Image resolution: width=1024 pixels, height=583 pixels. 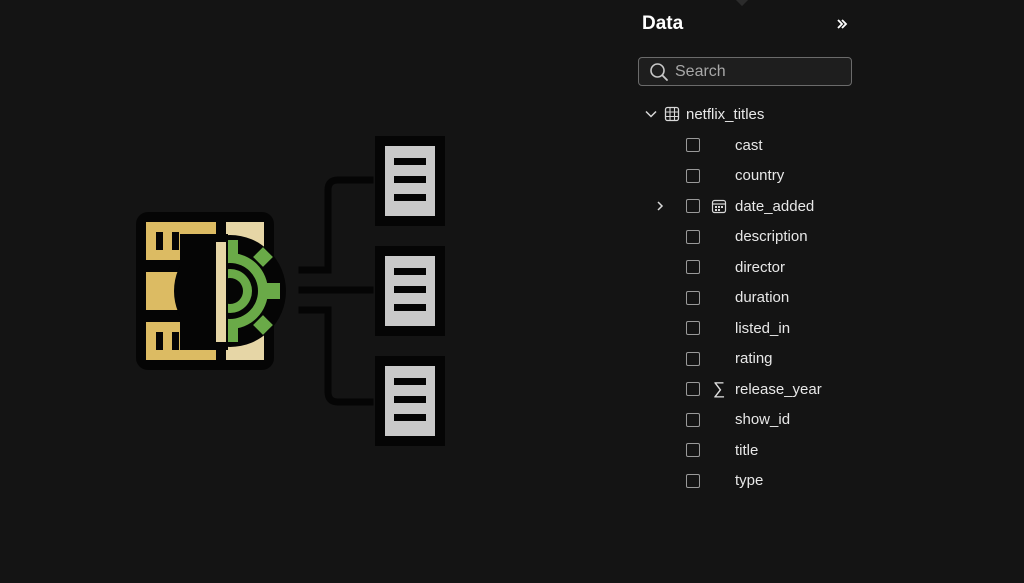 I want to click on field-row-description: description, so click(x=769, y=237).